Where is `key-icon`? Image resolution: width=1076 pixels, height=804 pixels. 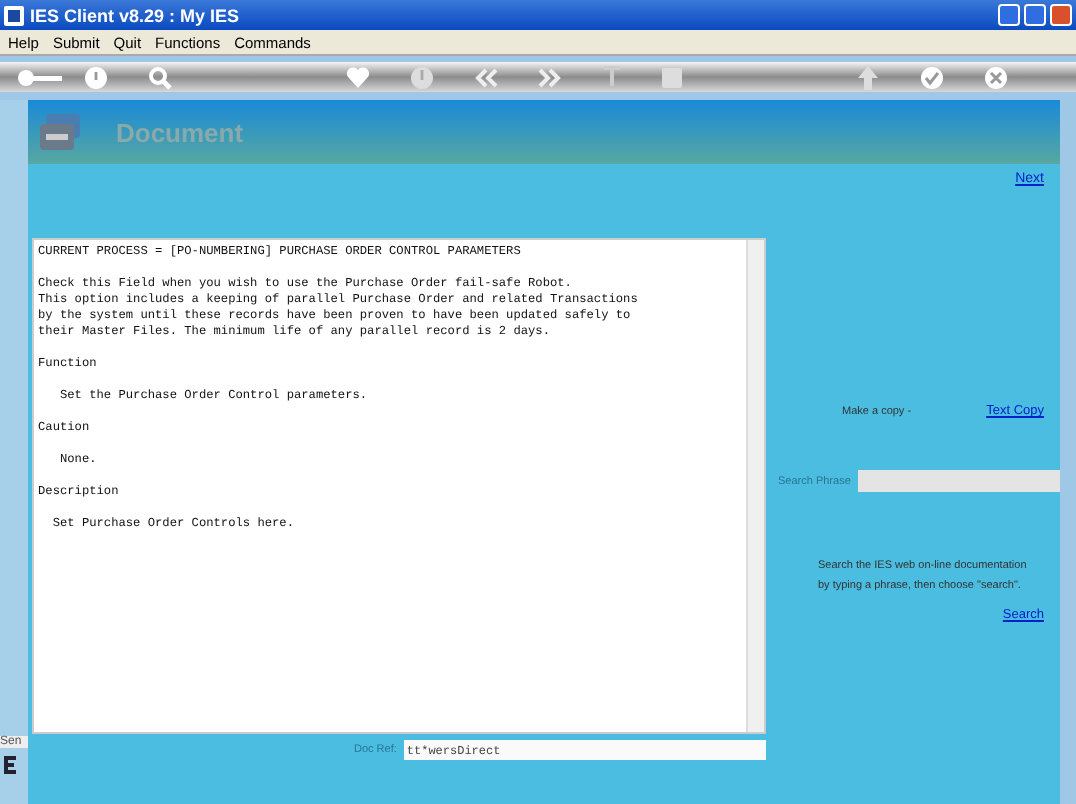 key-icon is located at coordinates (40, 77).